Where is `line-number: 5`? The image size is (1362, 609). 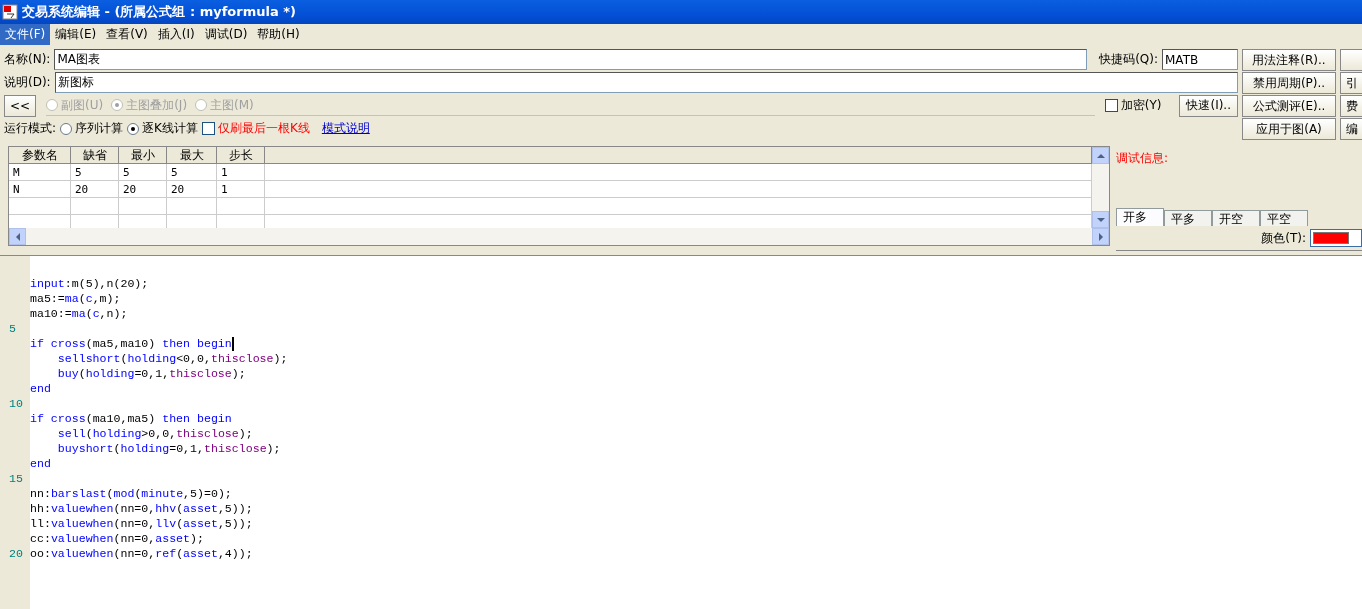 line-number: 5 is located at coordinates (12, 328).